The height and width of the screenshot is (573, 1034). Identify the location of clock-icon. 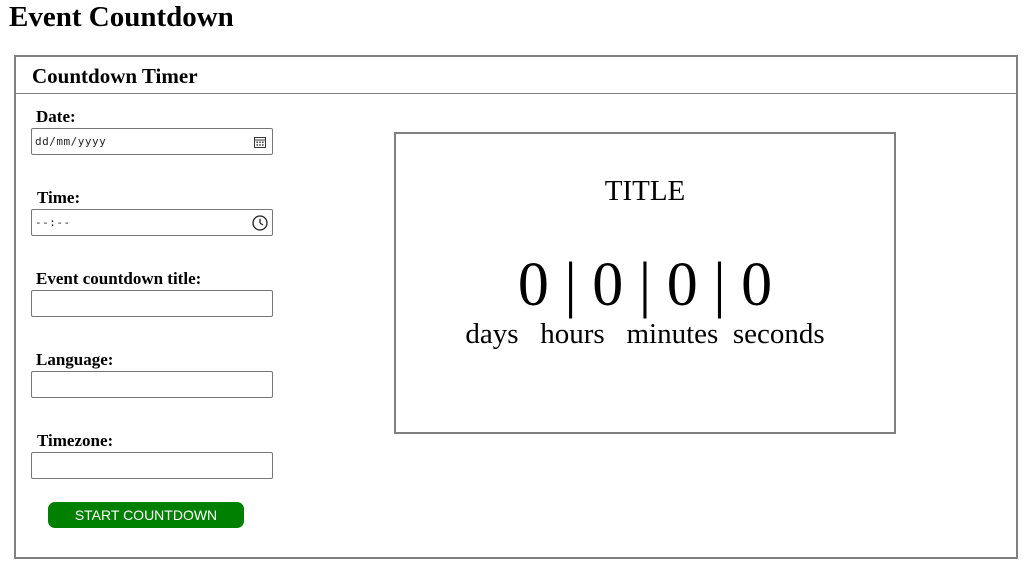
(260, 223).